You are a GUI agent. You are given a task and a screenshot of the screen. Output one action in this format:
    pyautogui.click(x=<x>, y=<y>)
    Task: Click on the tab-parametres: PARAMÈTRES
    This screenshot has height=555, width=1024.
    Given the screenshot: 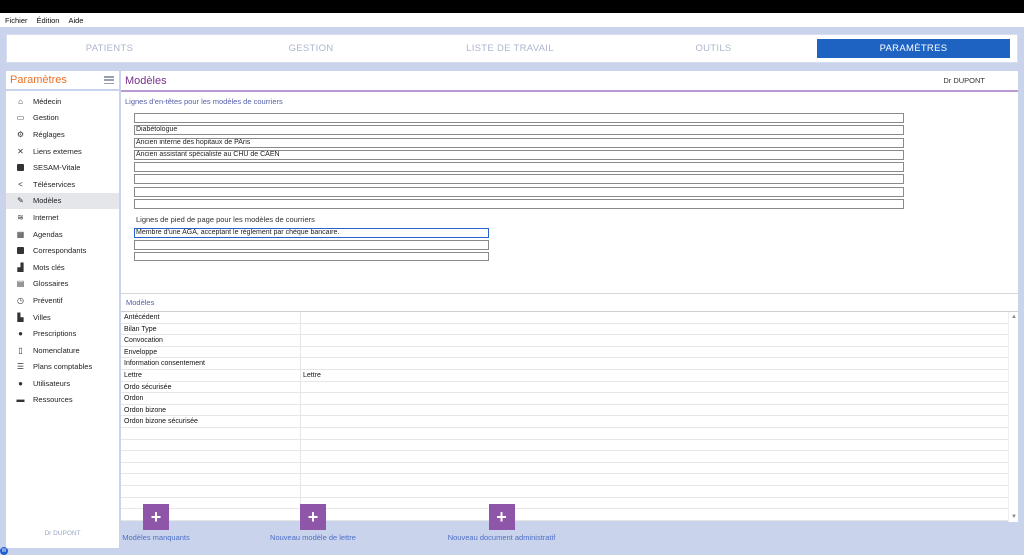 What is the action you would take?
    pyautogui.click(x=913, y=48)
    